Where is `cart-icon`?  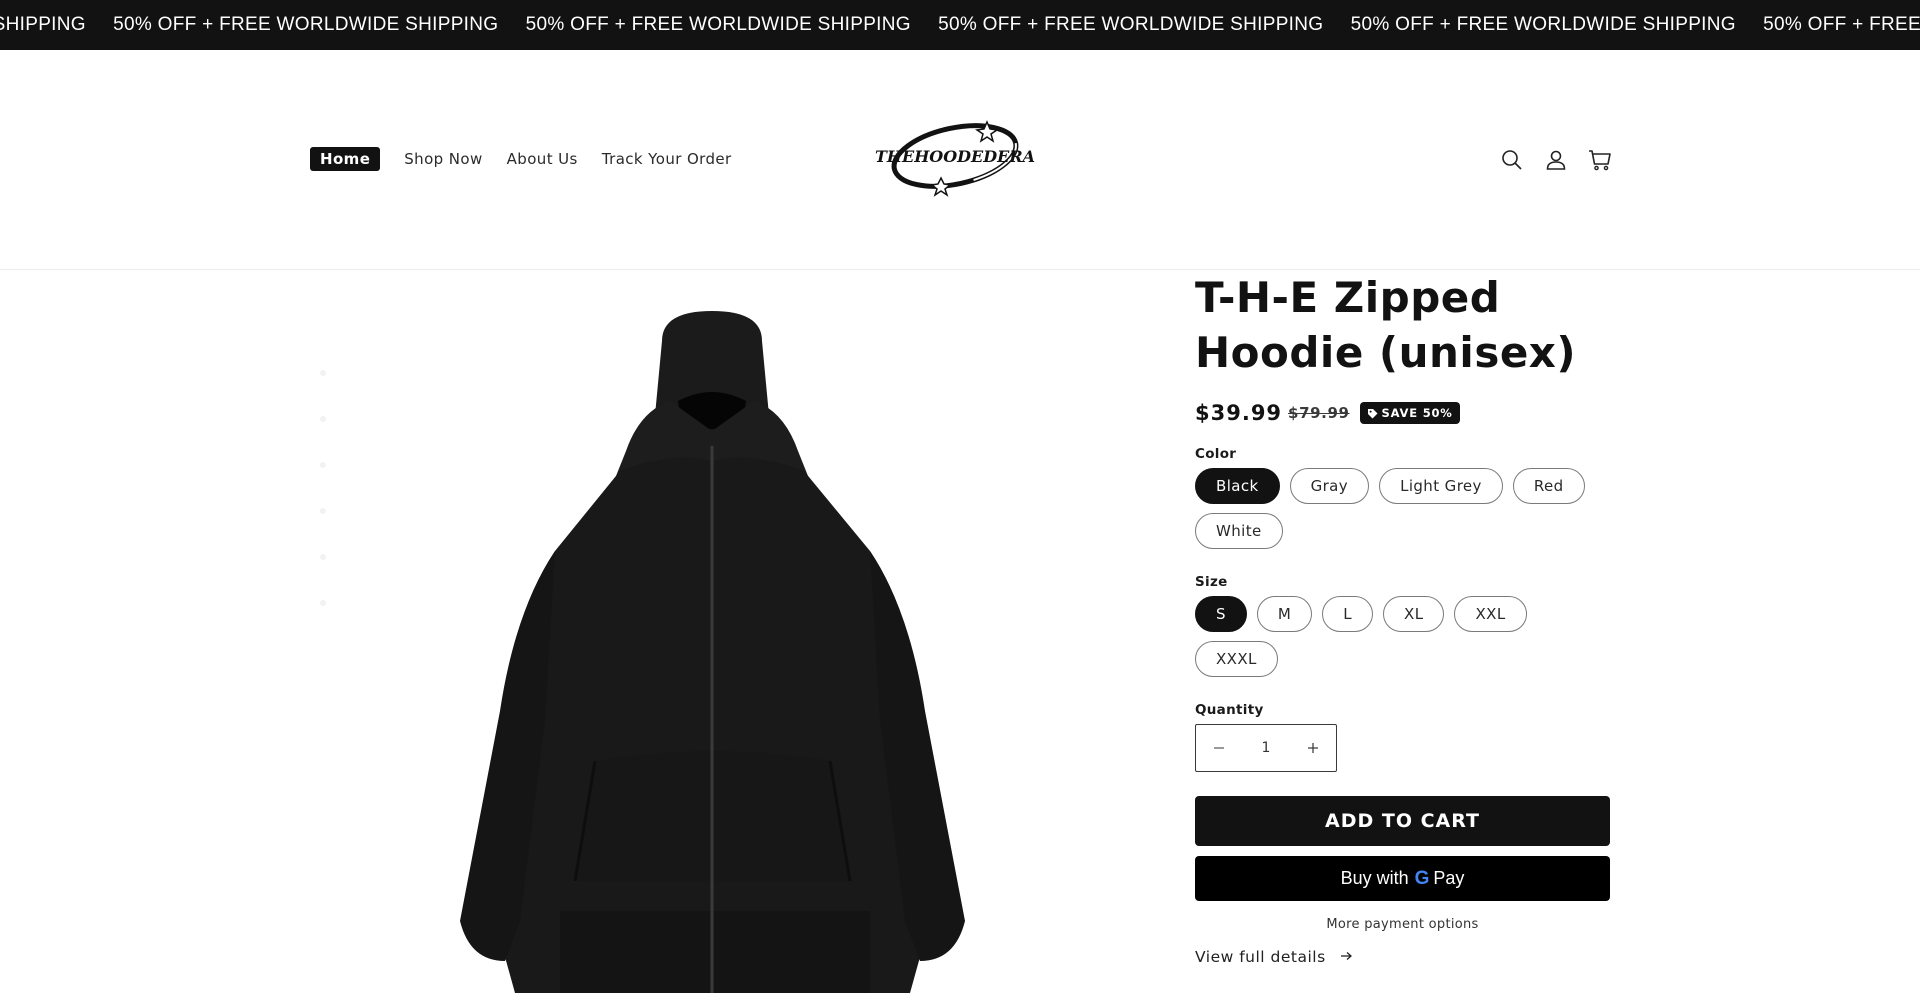 cart-icon is located at coordinates (1600, 160).